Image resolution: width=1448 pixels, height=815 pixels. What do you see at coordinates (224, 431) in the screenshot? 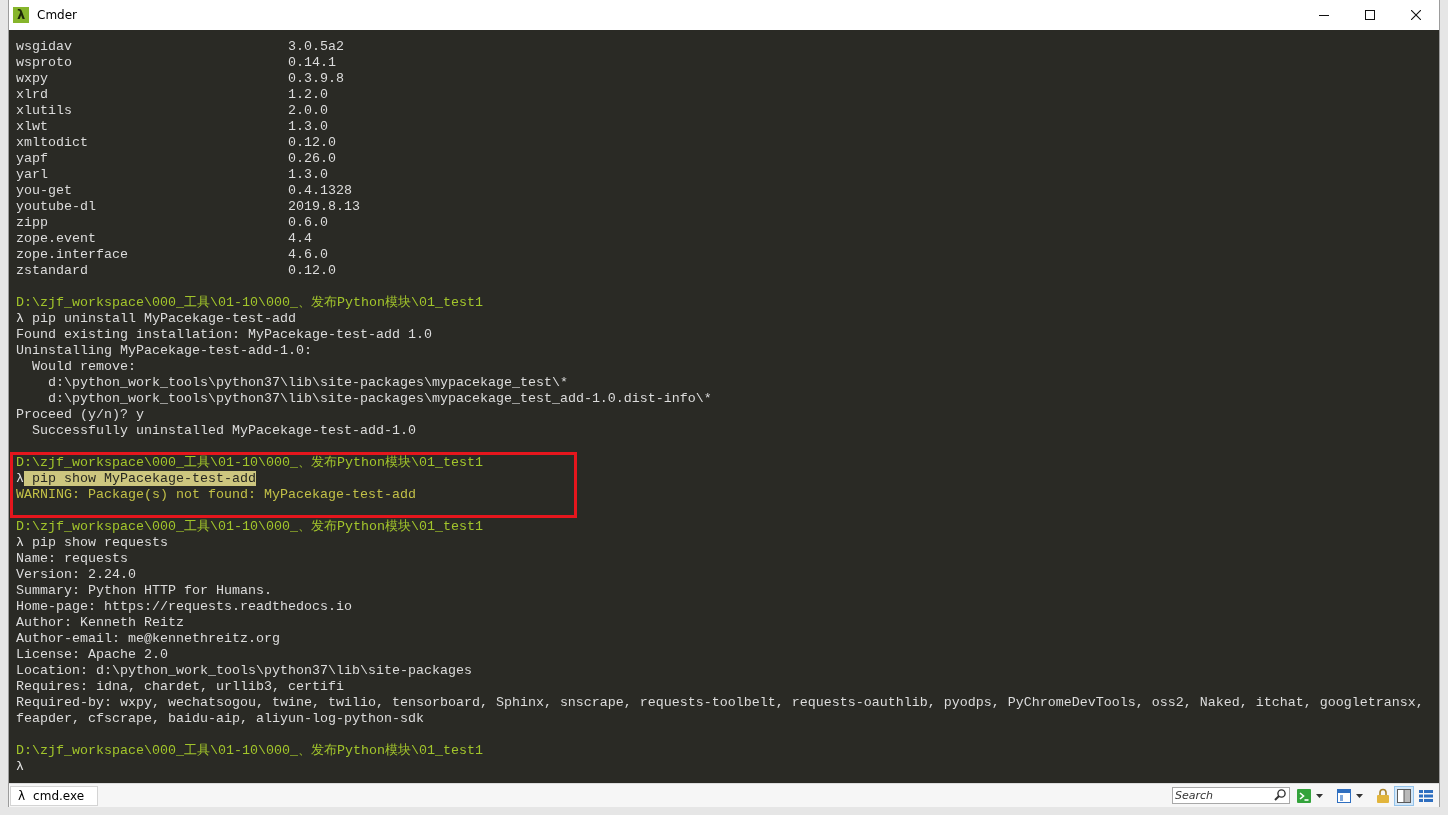
I see `output-line: Successfully uninstalled MyPacekage-test-add-1.0` at bounding box center [224, 431].